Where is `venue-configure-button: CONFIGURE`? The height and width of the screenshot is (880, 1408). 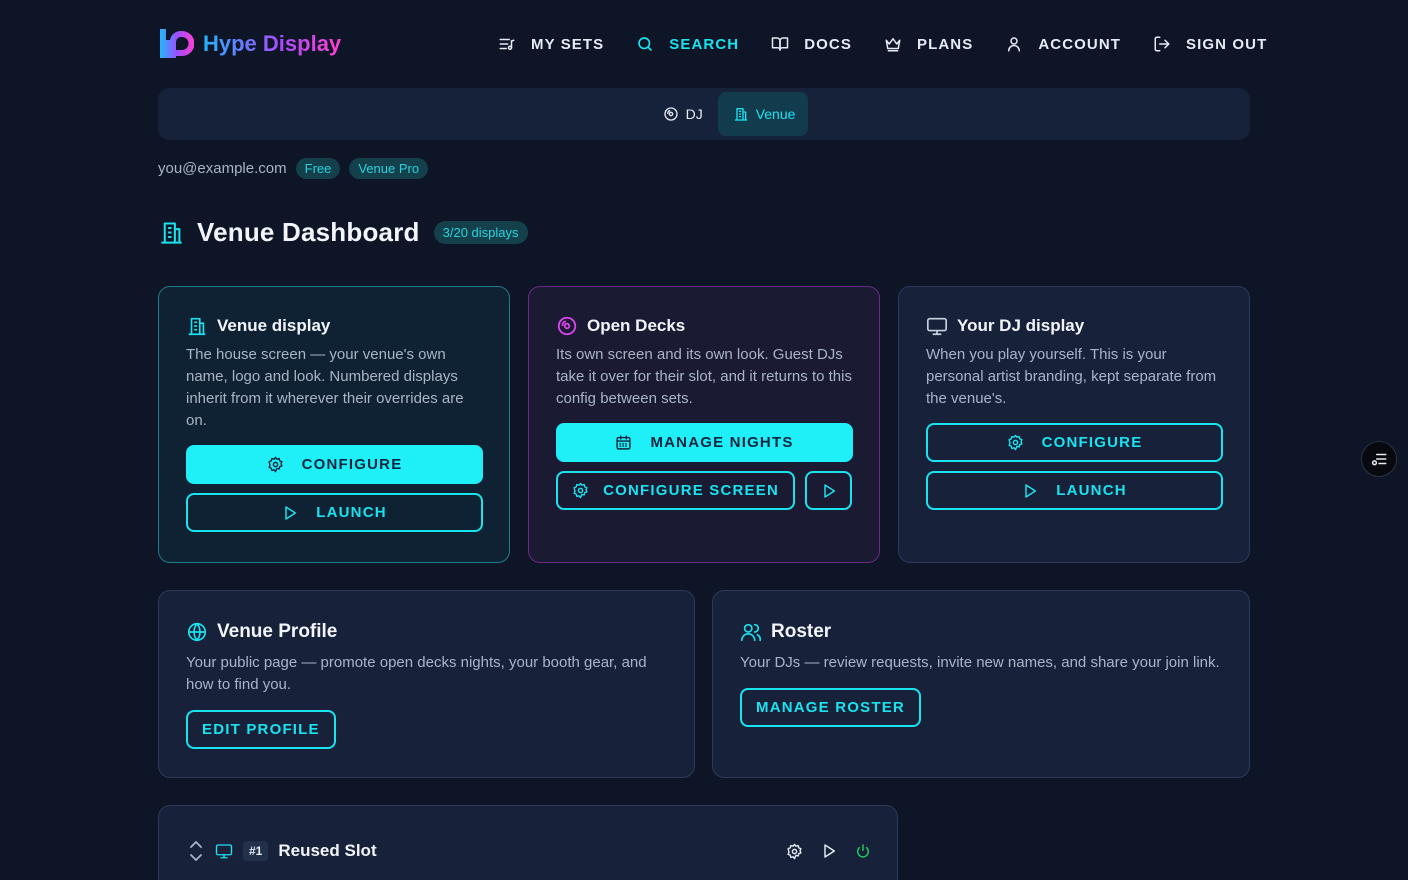 venue-configure-button: CONFIGURE is located at coordinates (334, 464).